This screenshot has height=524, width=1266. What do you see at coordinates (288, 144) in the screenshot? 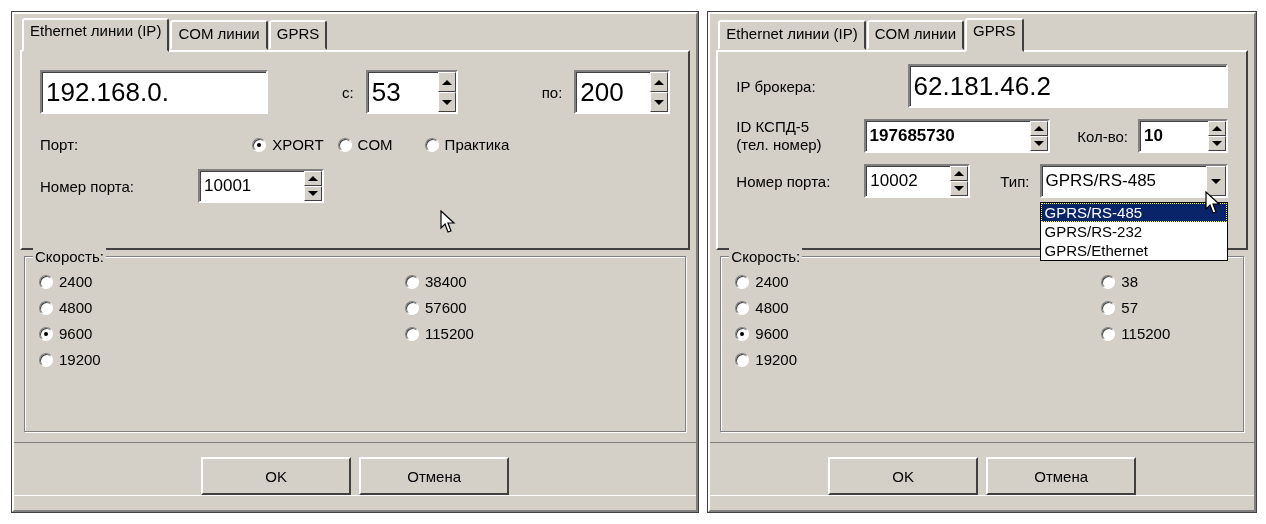
I see `radio-option: XPORT` at bounding box center [288, 144].